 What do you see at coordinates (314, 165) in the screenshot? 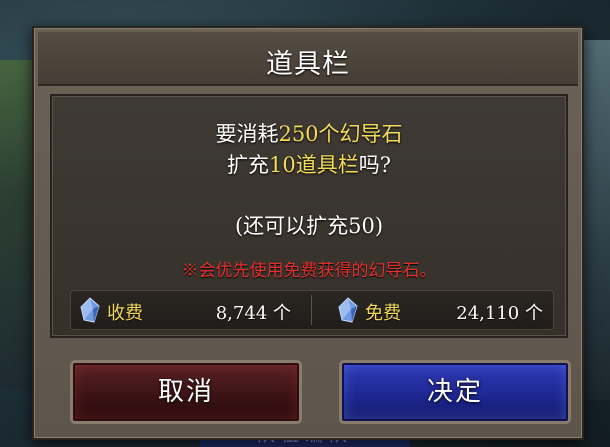
I see `expand-slot-amount: 10道具栏` at bounding box center [314, 165].